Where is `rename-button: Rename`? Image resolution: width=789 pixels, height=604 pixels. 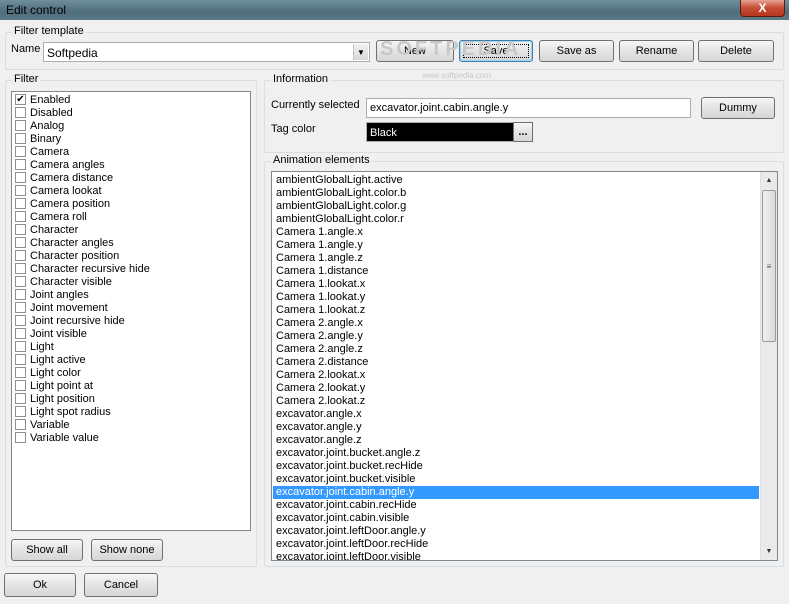
rename-button: Rename is located at coordinates (656, 51).